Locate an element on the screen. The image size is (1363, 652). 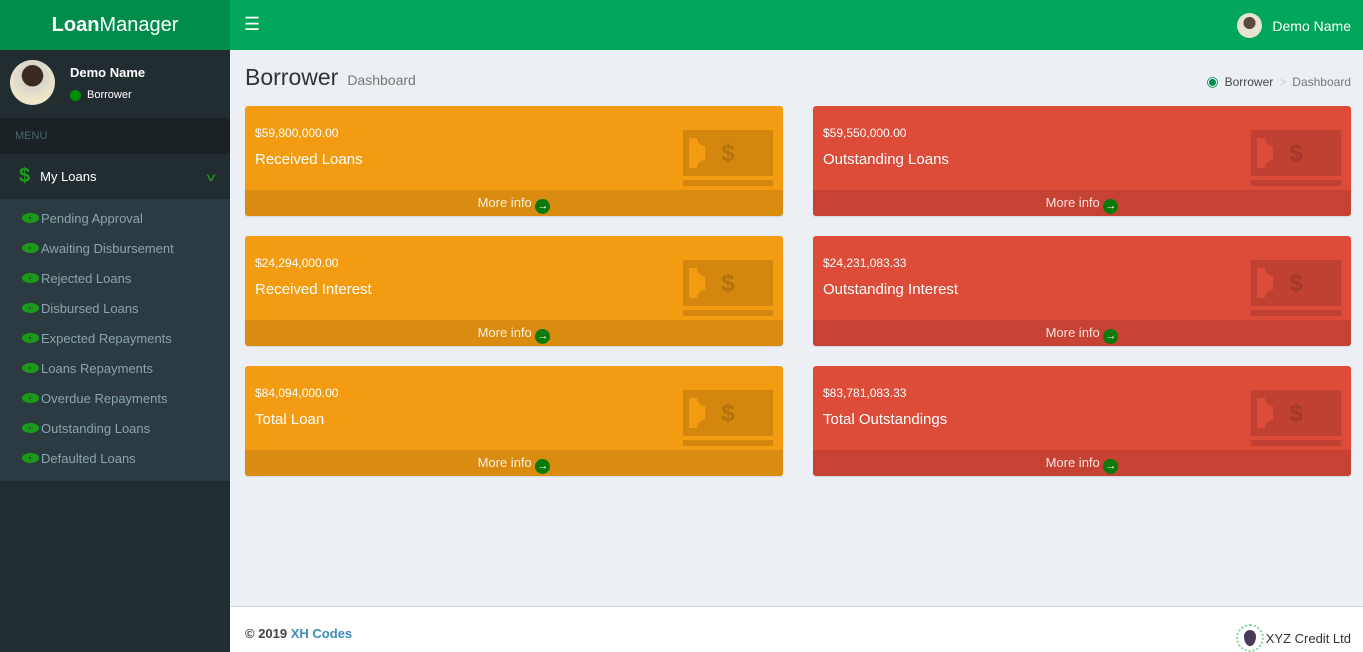
stat-label: Outstanding Loans is located at coordinates (886, 159).